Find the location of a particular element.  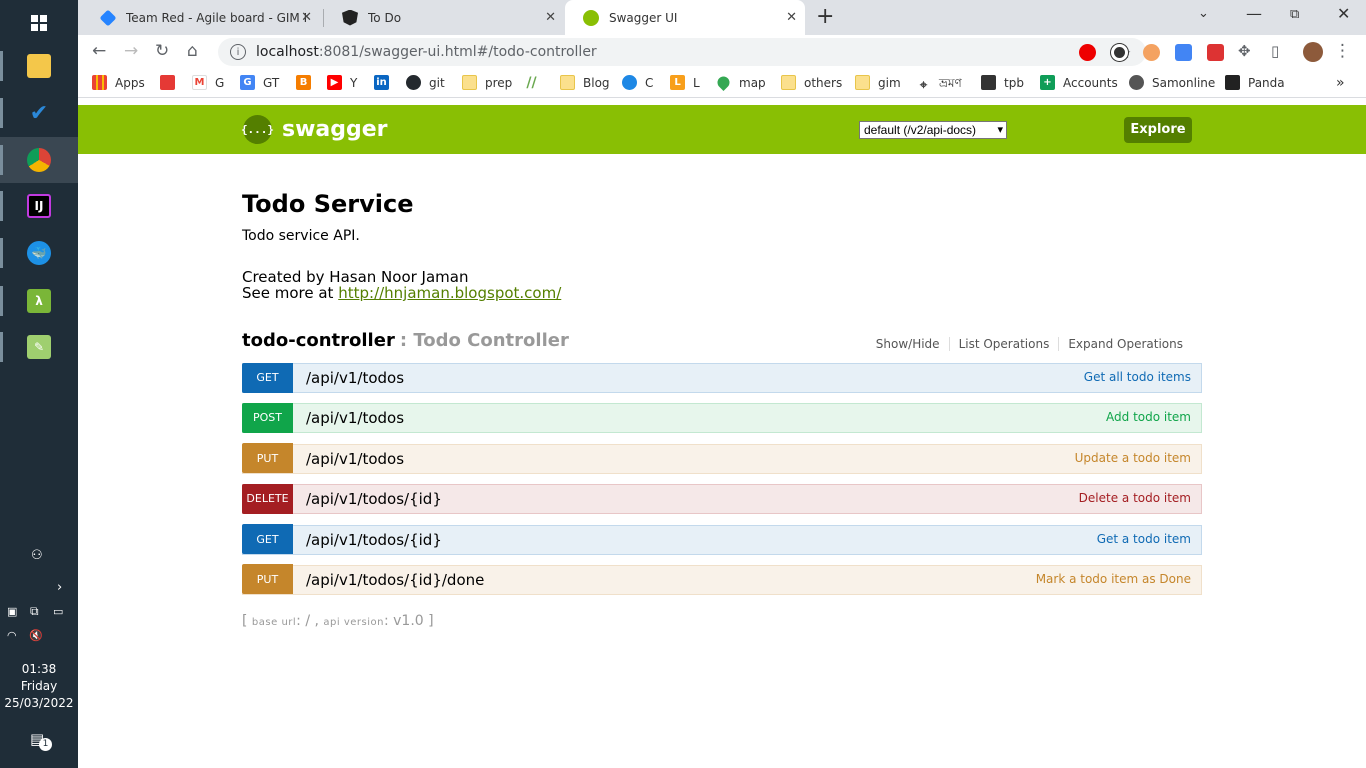

bookmark-travel: ⌖ ভ্রমণ is located at coordinates (939, 85).